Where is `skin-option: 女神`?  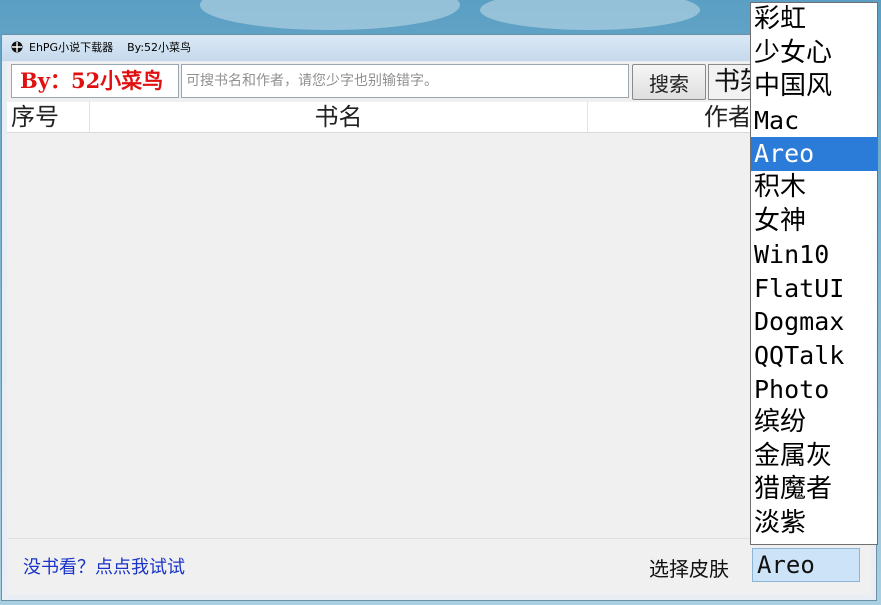 skin-option: 女神 is located at coordinates (814, 222).